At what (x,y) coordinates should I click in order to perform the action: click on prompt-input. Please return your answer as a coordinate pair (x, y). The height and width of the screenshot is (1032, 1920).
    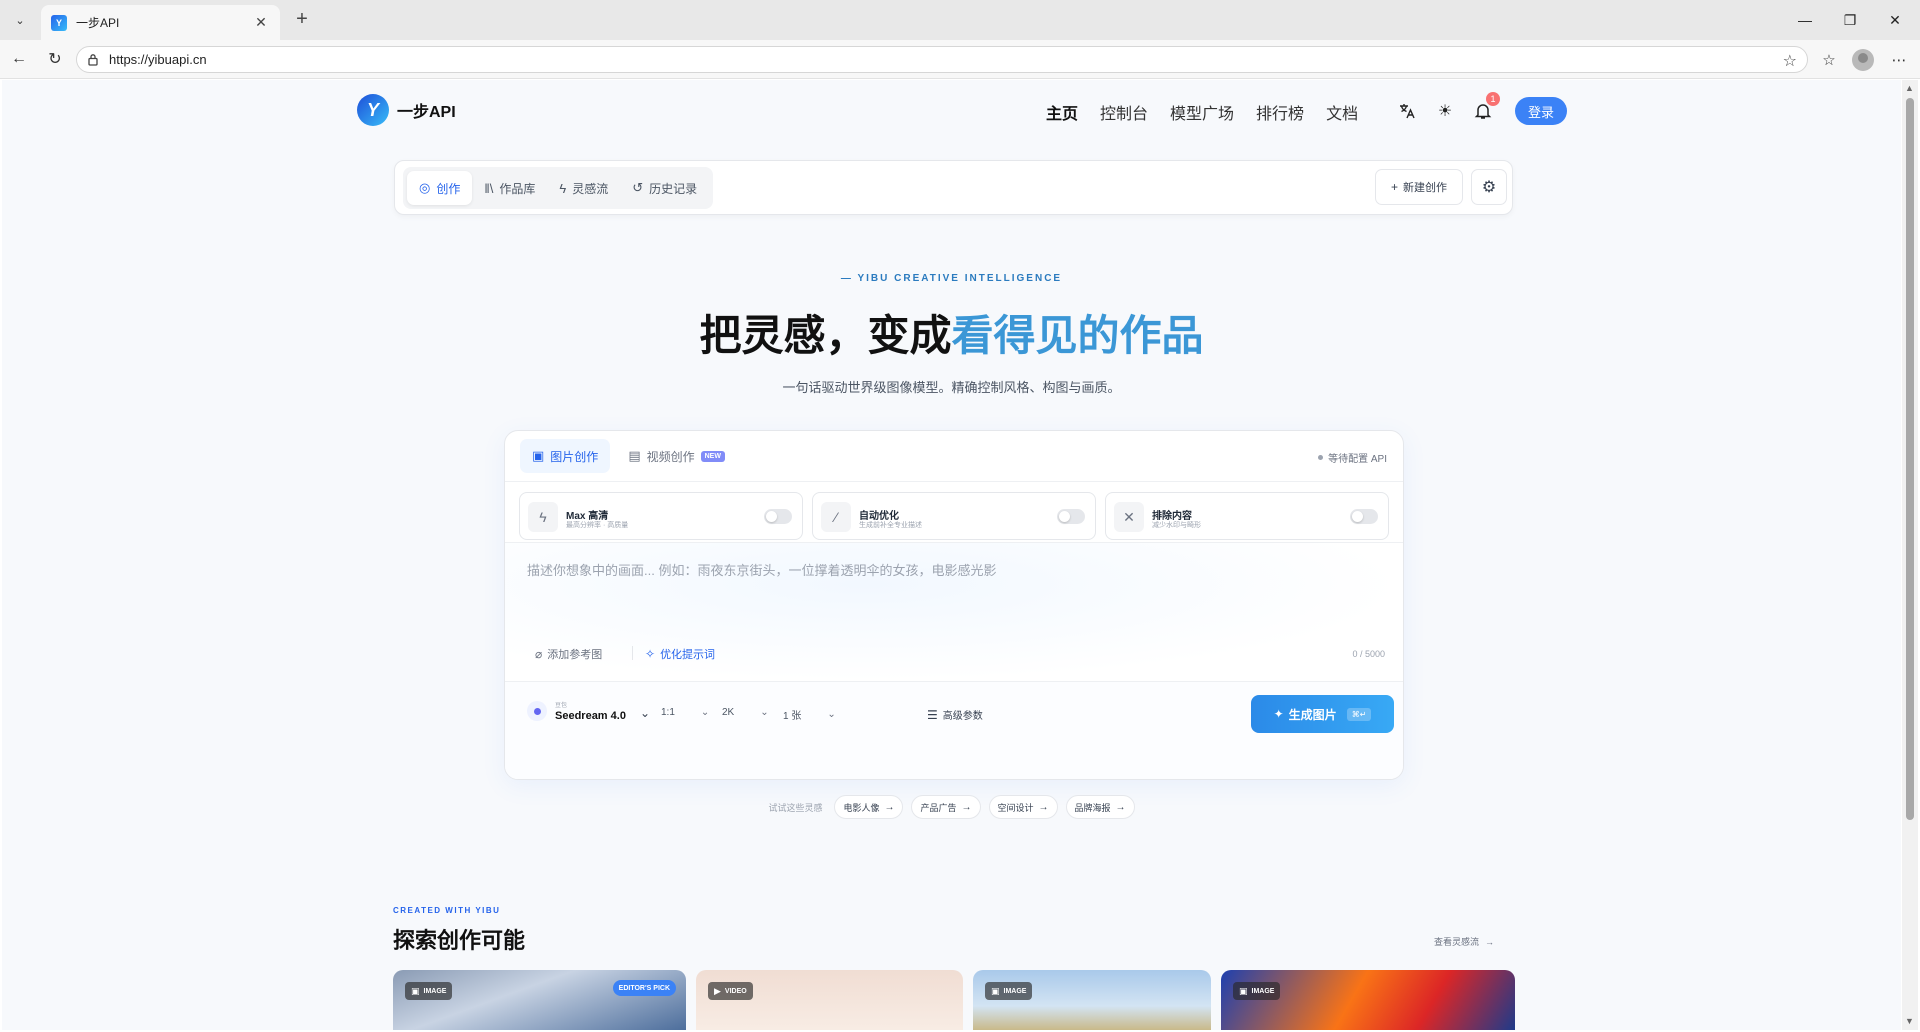
    Looking at the image, I should click on (957, 570).